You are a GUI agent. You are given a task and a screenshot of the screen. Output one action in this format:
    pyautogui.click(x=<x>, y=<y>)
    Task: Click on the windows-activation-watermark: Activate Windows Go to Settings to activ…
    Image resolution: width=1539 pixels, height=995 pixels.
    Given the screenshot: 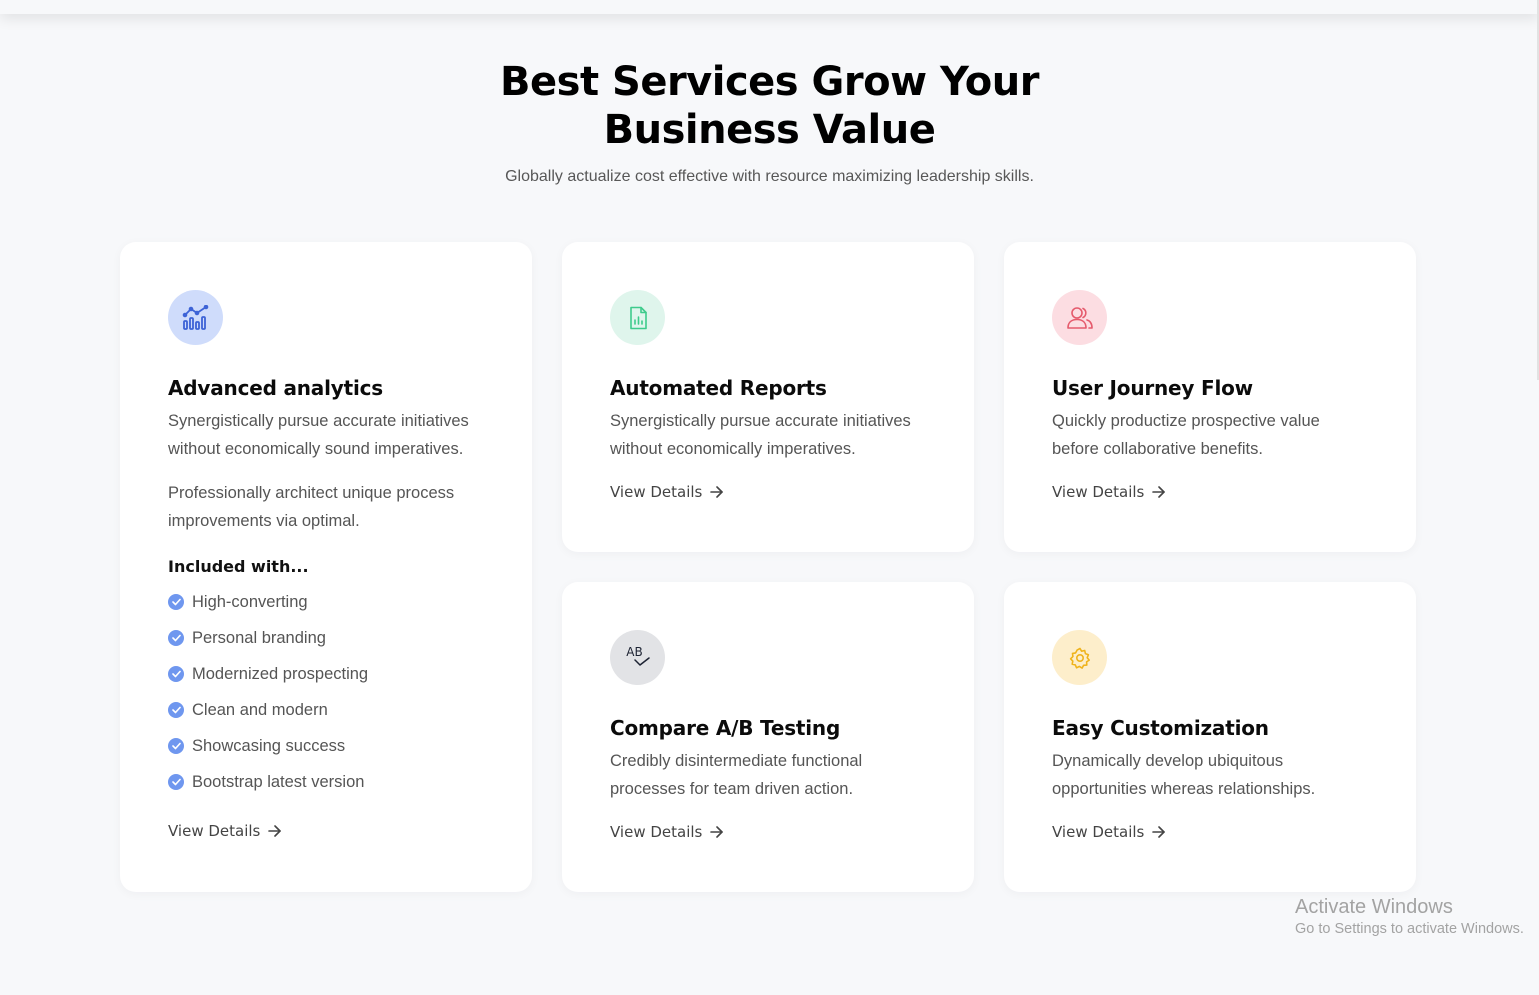 What is the action you would take?
    pyautogui.click(x=1409, y=916)
    